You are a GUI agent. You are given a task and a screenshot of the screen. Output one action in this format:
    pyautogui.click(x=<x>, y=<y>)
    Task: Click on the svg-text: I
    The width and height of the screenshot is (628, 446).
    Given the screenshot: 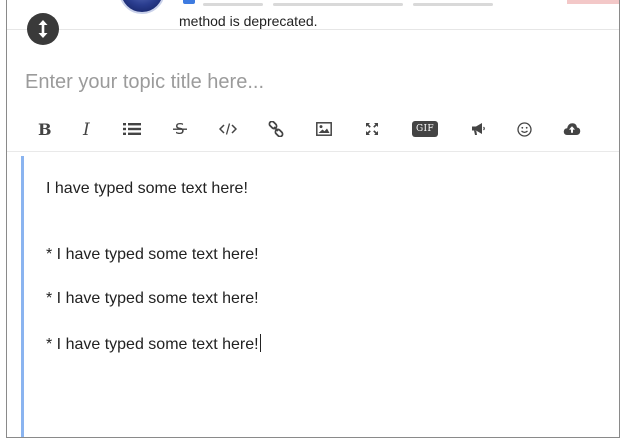 What is the action you would take?
    pyautogui.click(x=86, y=129)
    